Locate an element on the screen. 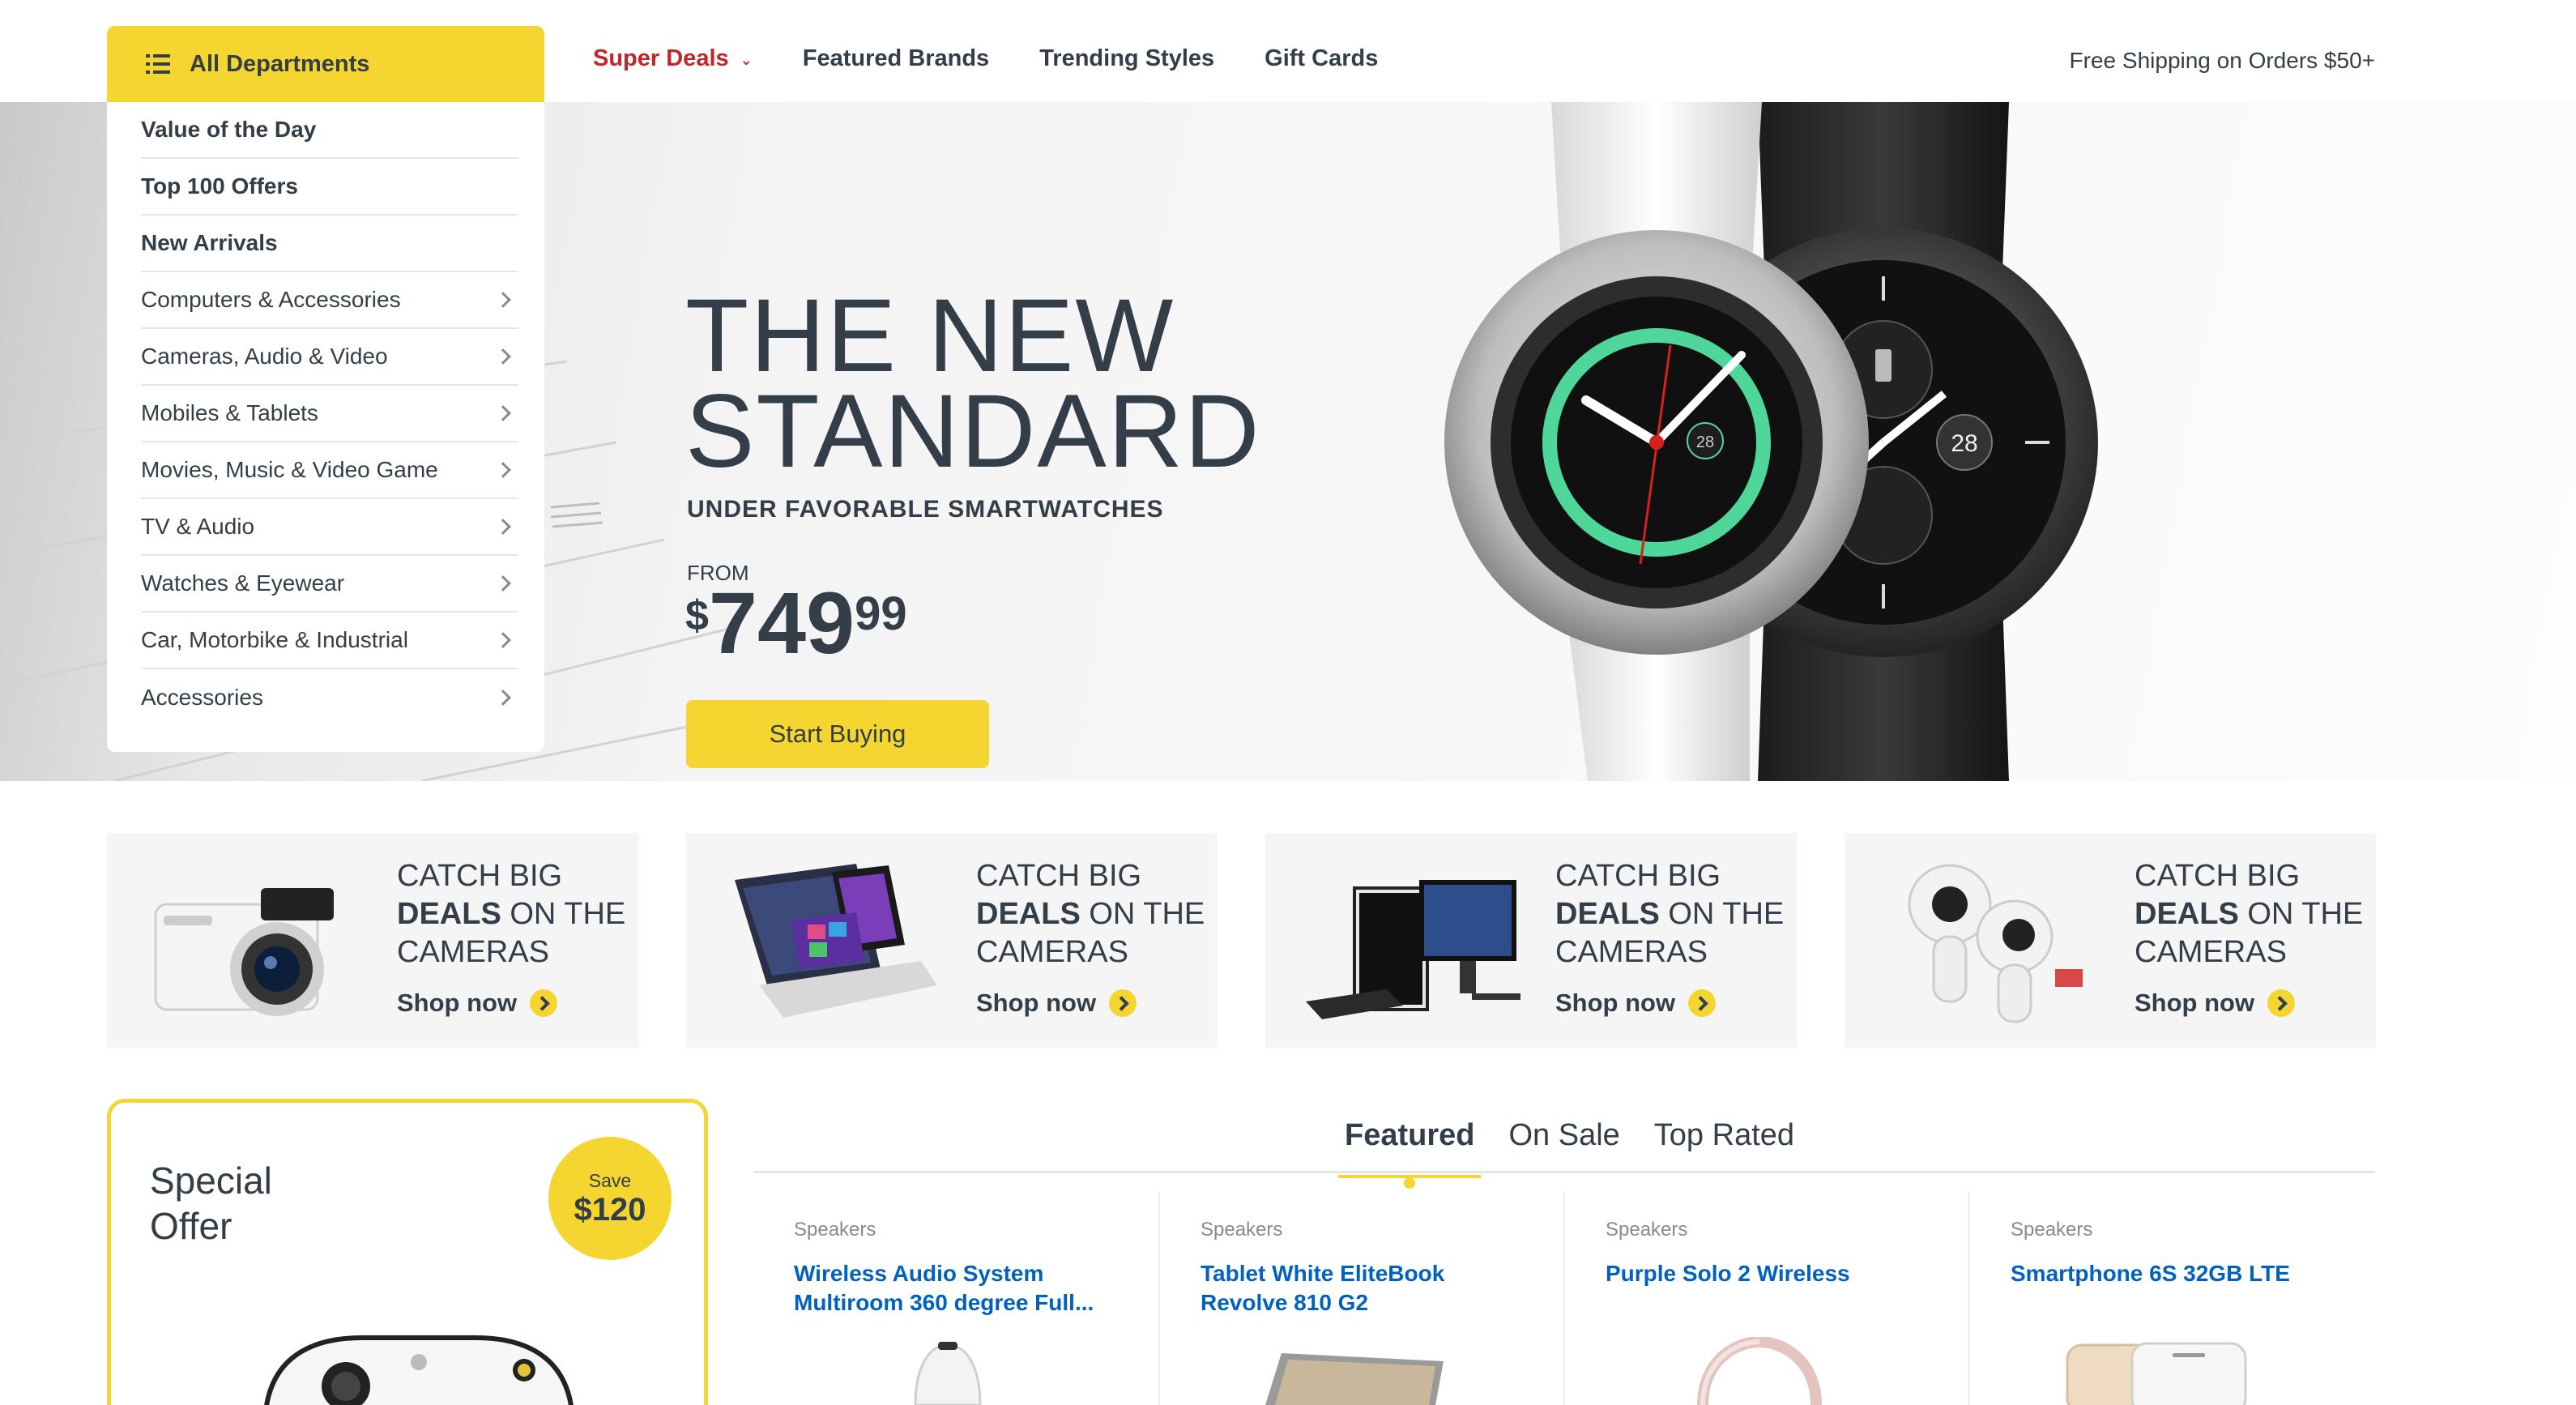 The width and height of the screenshot is (2576, 1405). free-shipping-notice: Free Shipping on Orders $50+ is located at coordinates (2222, 61).